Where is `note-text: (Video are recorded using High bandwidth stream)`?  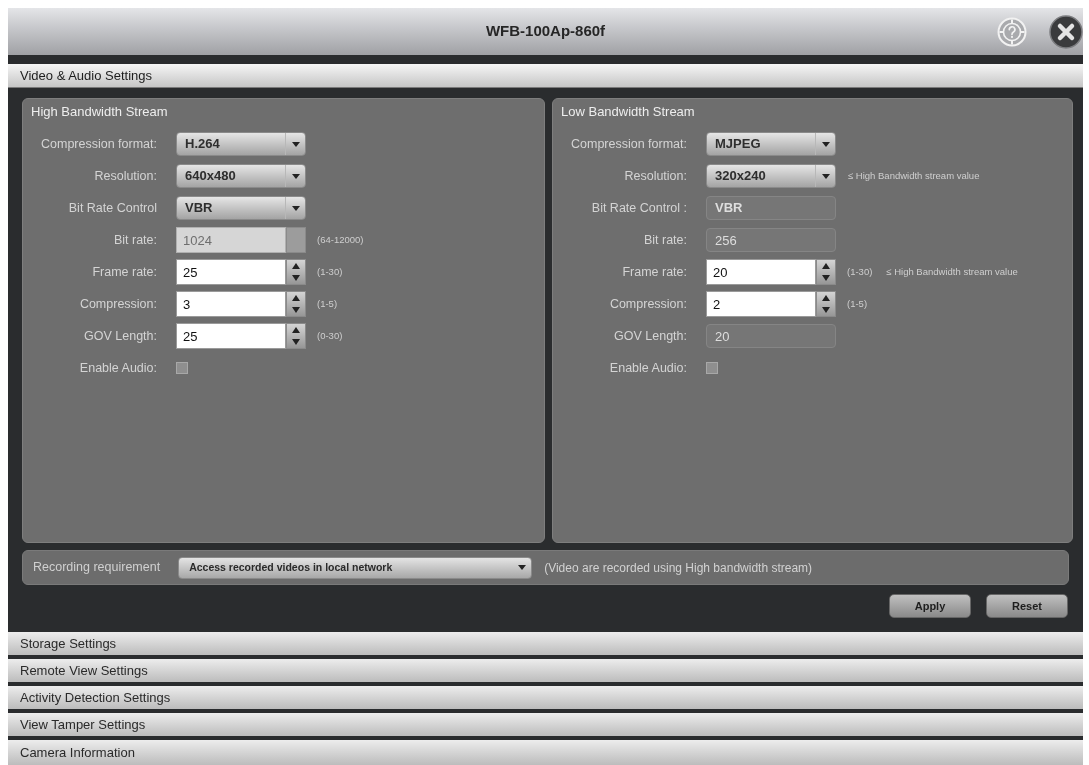 note-text: (Video are recorded using High bandwidth stream) is located at coordinates (678, 568).